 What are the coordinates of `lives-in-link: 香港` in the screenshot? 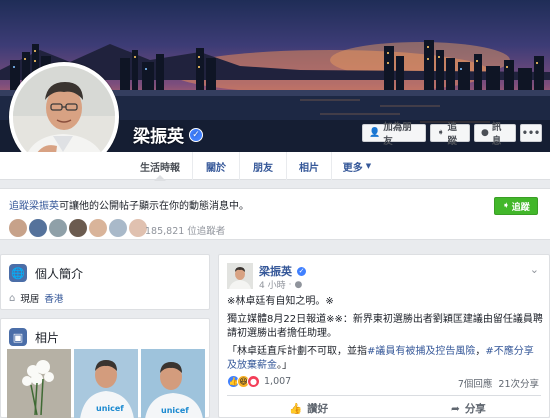 It's located at (53, 298).